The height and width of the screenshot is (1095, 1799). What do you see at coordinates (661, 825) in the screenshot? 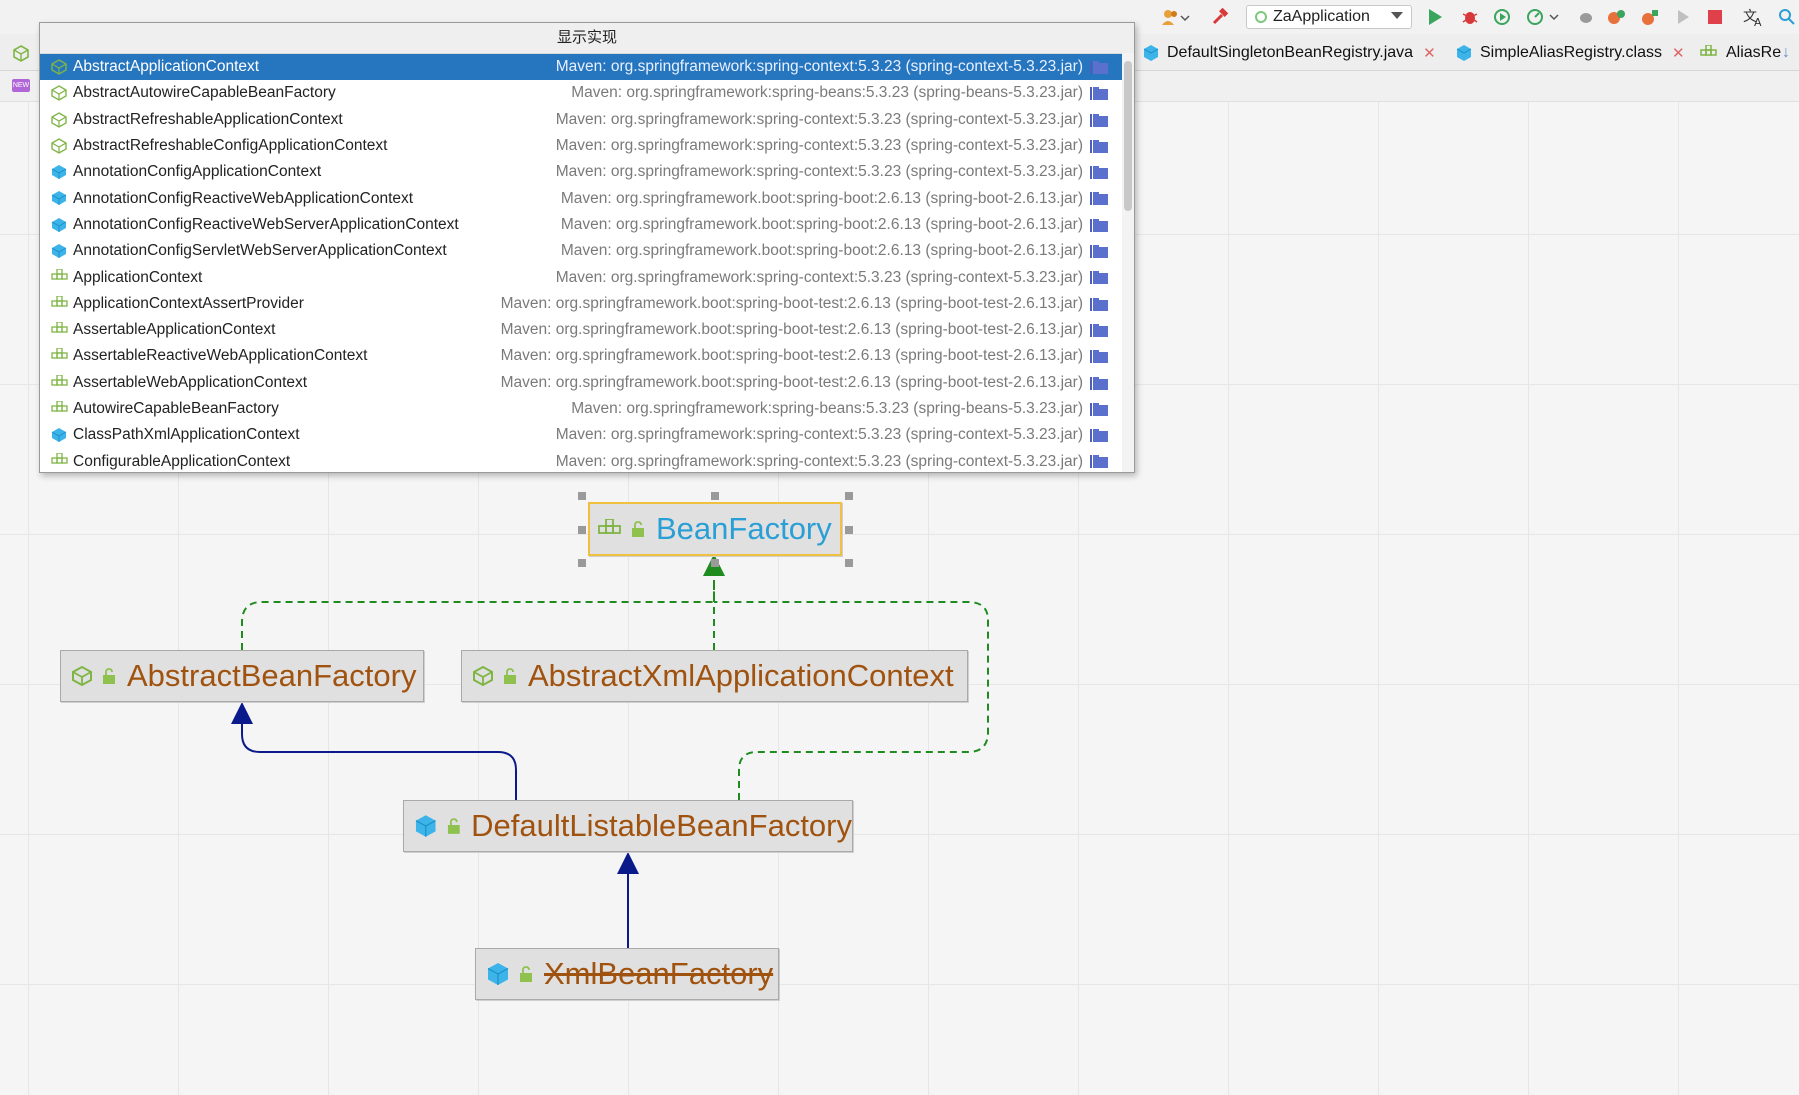
I see `node-label: DefaultListableBeanFactory` at bounding box center [661, 825].